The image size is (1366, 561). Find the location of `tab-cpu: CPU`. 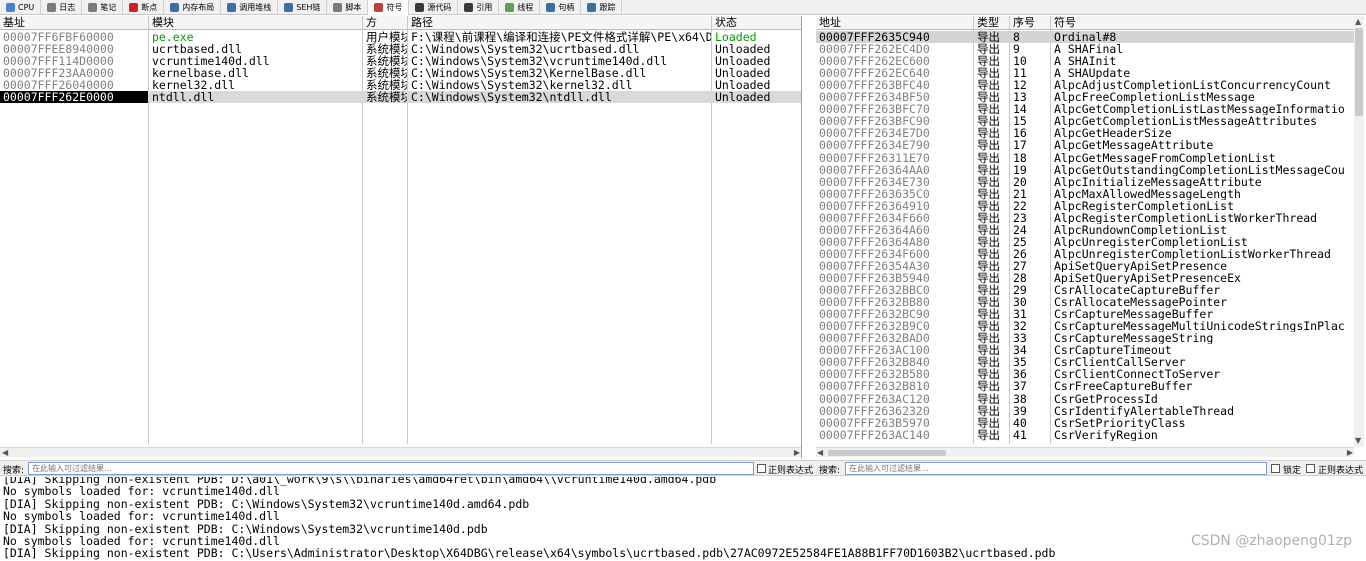

tab-cpu: CPU is located at coordinates (21, 7).